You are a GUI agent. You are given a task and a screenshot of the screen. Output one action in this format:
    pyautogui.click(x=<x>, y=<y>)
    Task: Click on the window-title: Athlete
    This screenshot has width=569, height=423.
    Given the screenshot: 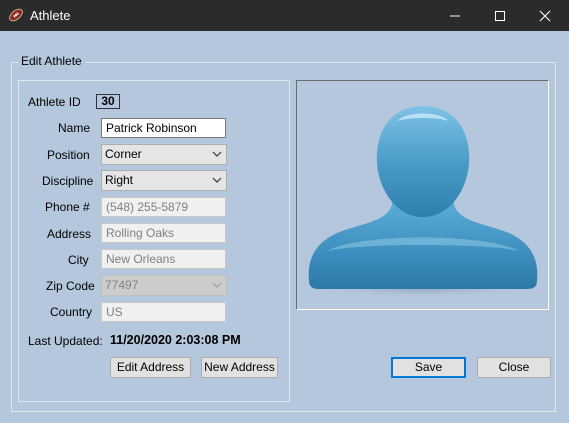 What is the action you would take?
    pyautogui.click(x=50, y=15)
    